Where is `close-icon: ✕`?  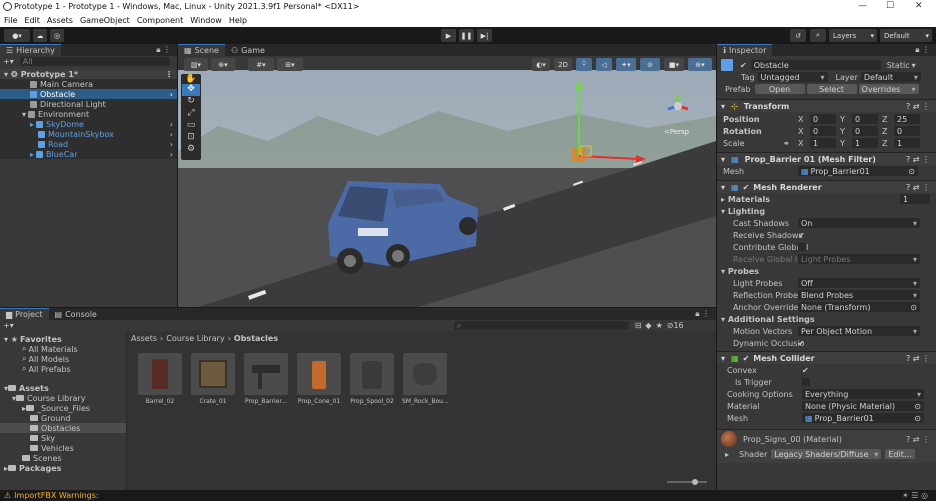 close-icon: ✕ is located at coordinates (919, 6).